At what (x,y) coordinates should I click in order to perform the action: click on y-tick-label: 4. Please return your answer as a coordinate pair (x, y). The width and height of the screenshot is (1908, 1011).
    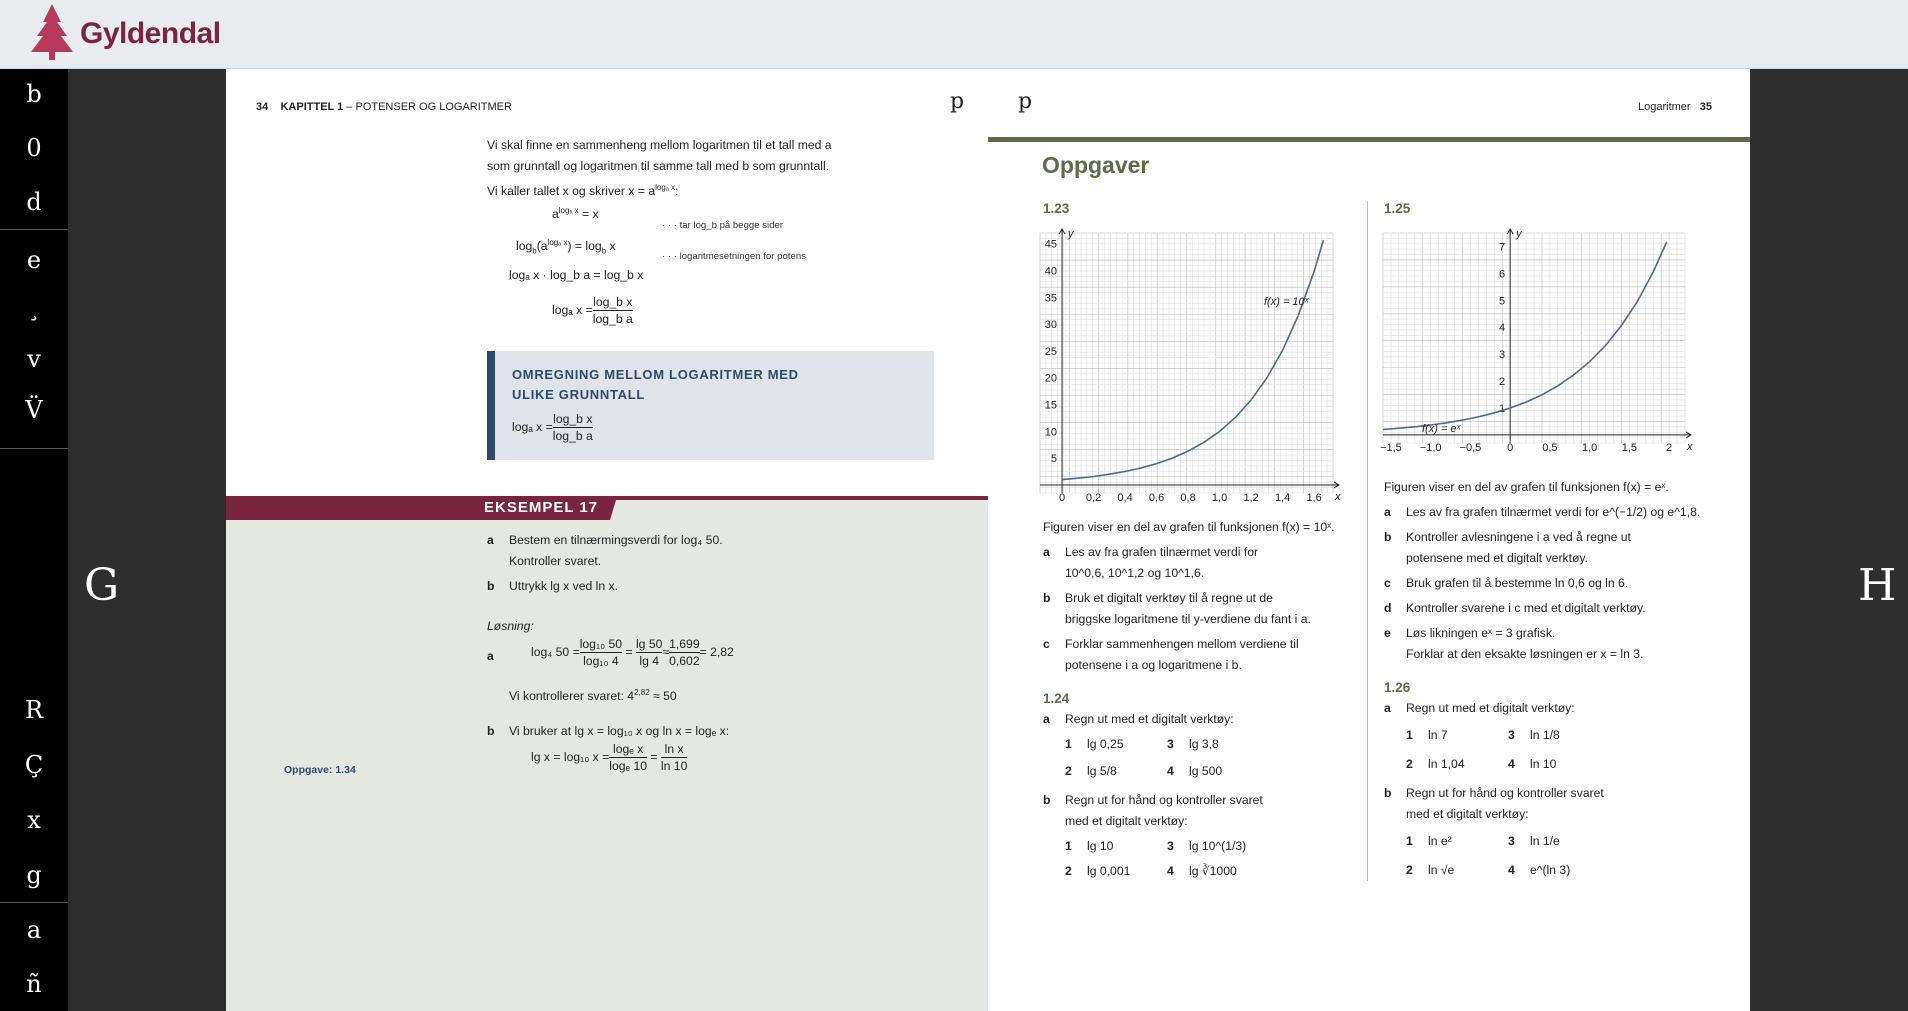
    Looking at the image, I should click on (1502, 328).